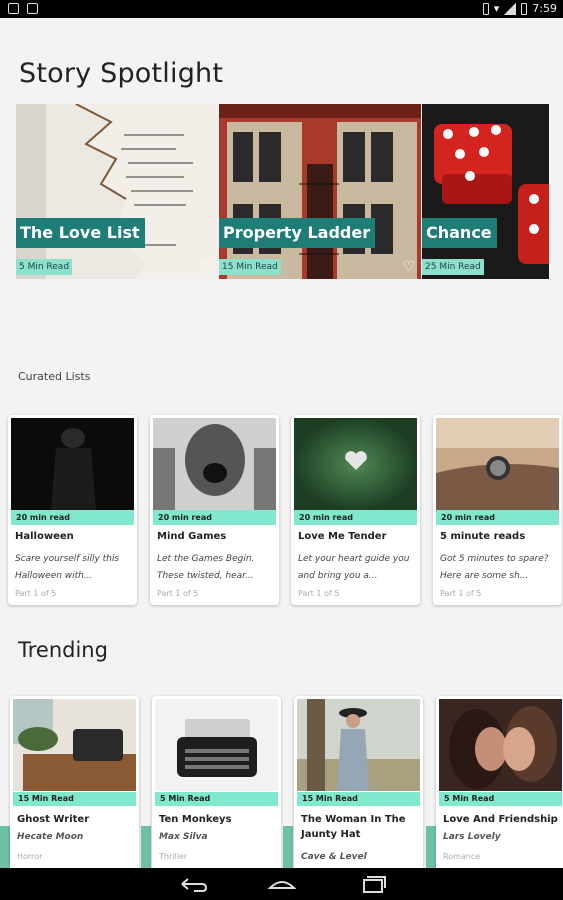 The height and width of the screenshot is (900, 563). Describe the element at coordinates (500, 819) in the screenshot. I see `card-title: Love And Friendship` at that location.